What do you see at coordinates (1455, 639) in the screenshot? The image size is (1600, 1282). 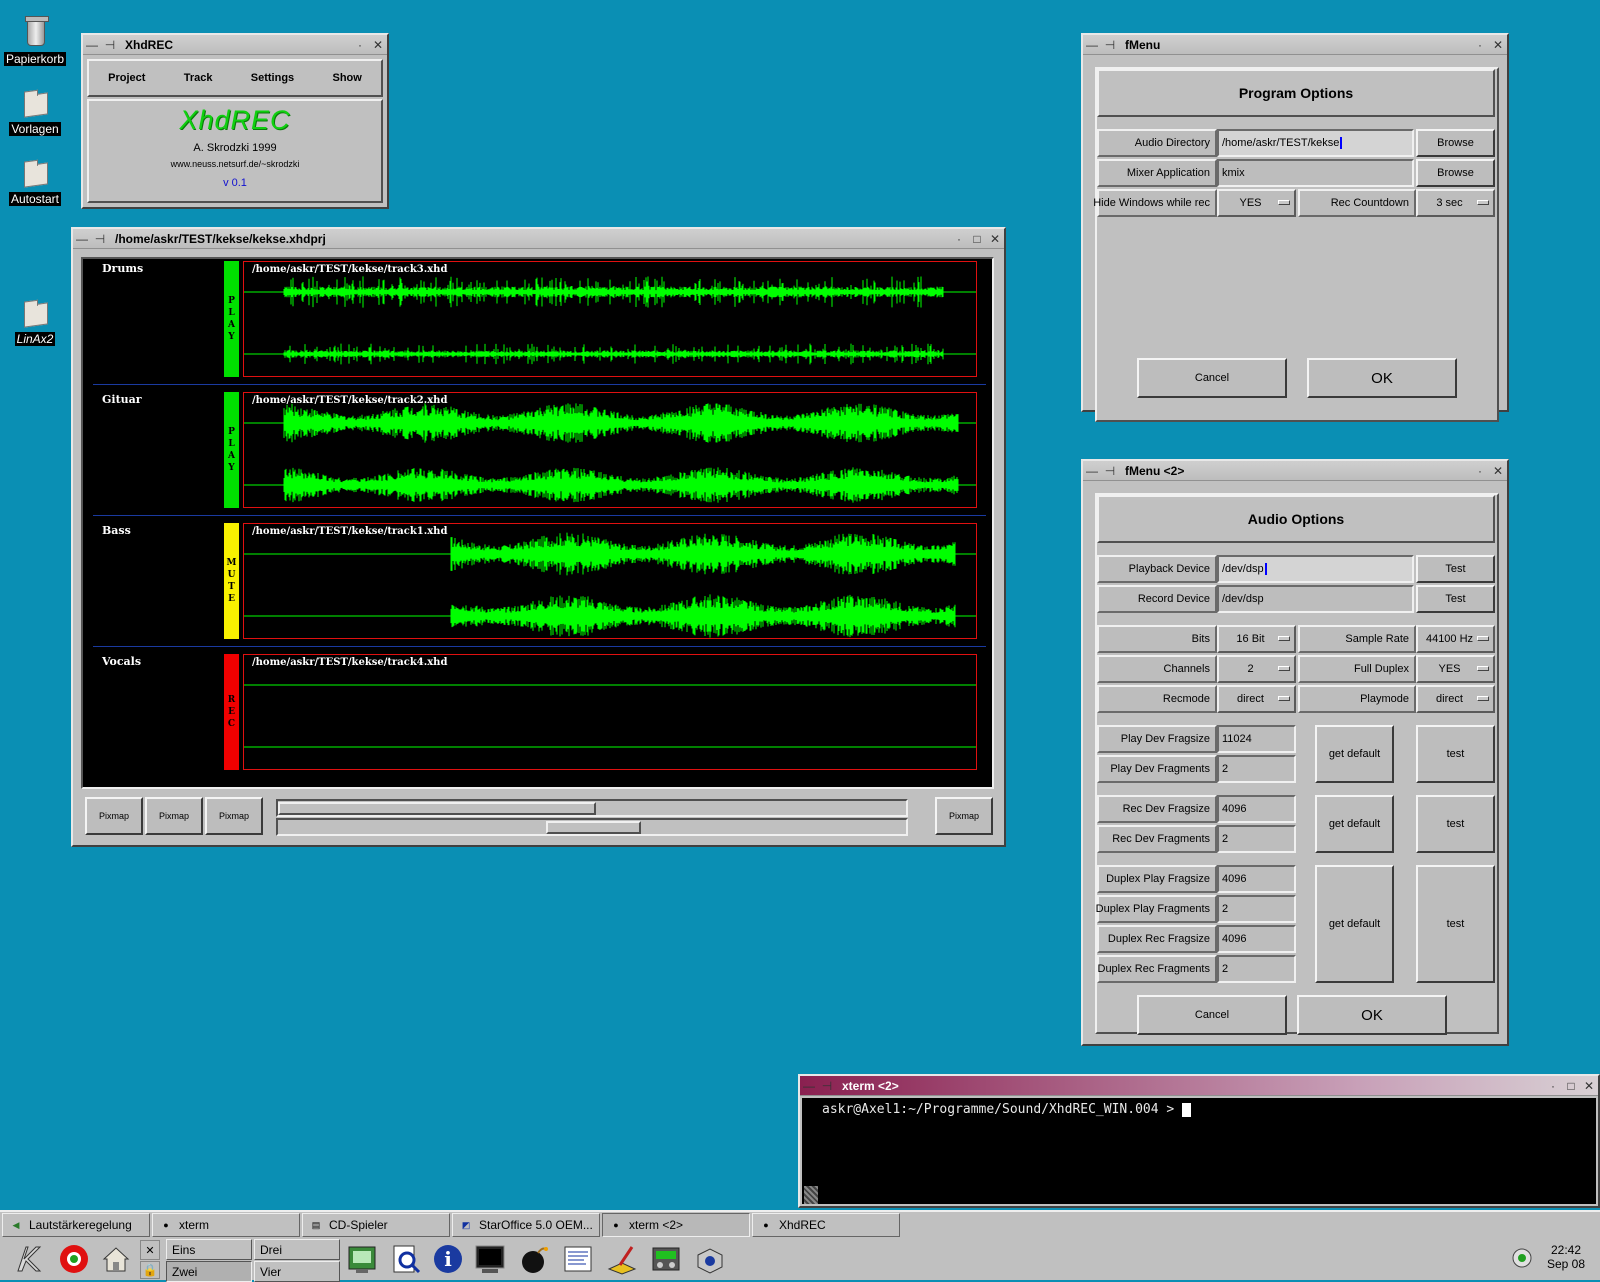 I see `sample-rate-select: 44100 Hz` at bounding box center [1455, 639].